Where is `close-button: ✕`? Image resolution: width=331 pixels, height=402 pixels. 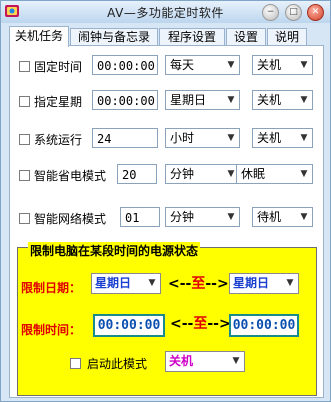 close-button: ✕ is located at coordinates (315, 12).